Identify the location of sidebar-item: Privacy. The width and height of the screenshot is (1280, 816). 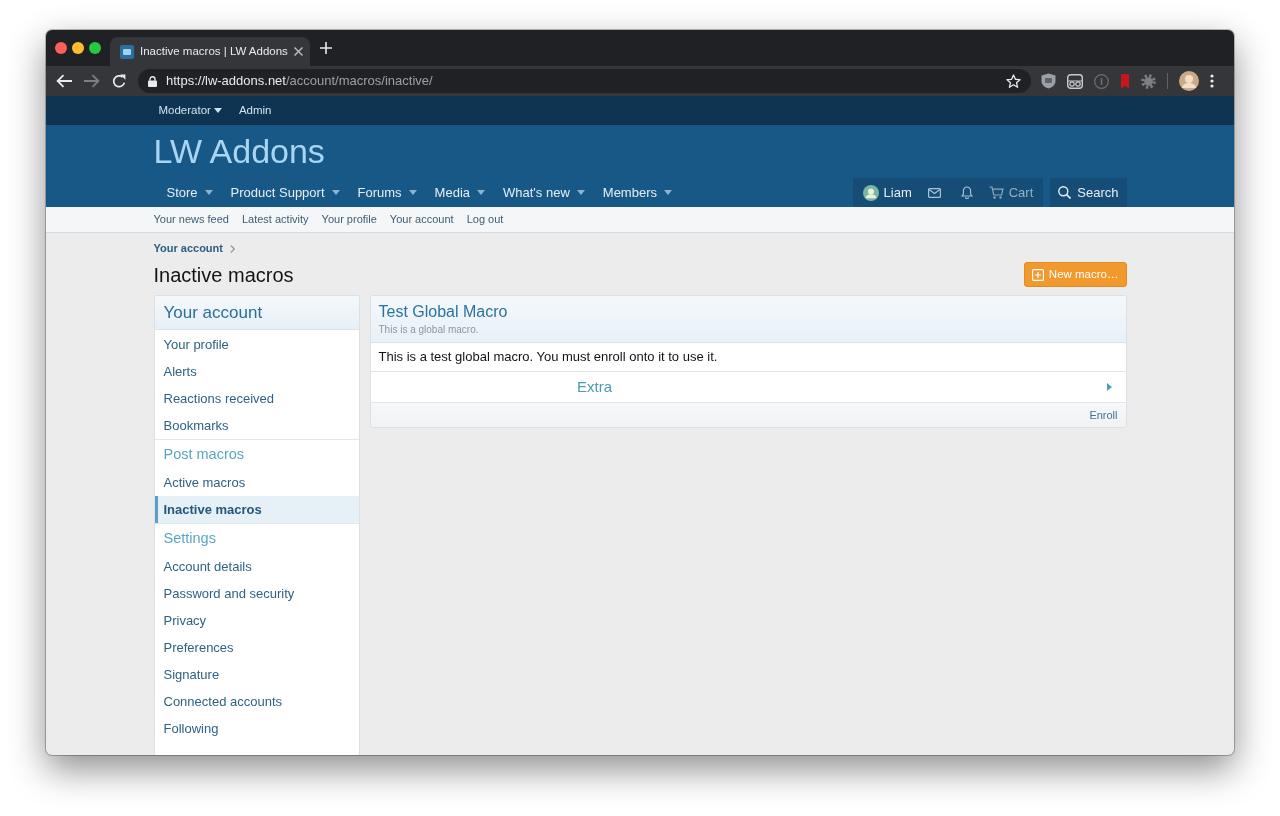
(256, 620).